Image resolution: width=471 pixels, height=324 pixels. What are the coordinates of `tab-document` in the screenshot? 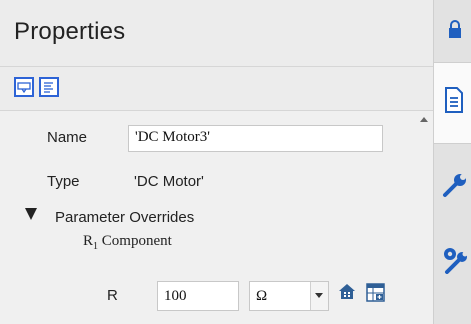 It's located at (452, 103).